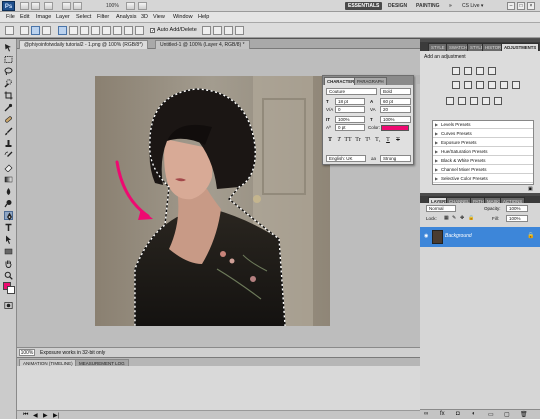 This screenshot has width=540, height=419. I want to click on menu-image: Image, so click(43, 17).